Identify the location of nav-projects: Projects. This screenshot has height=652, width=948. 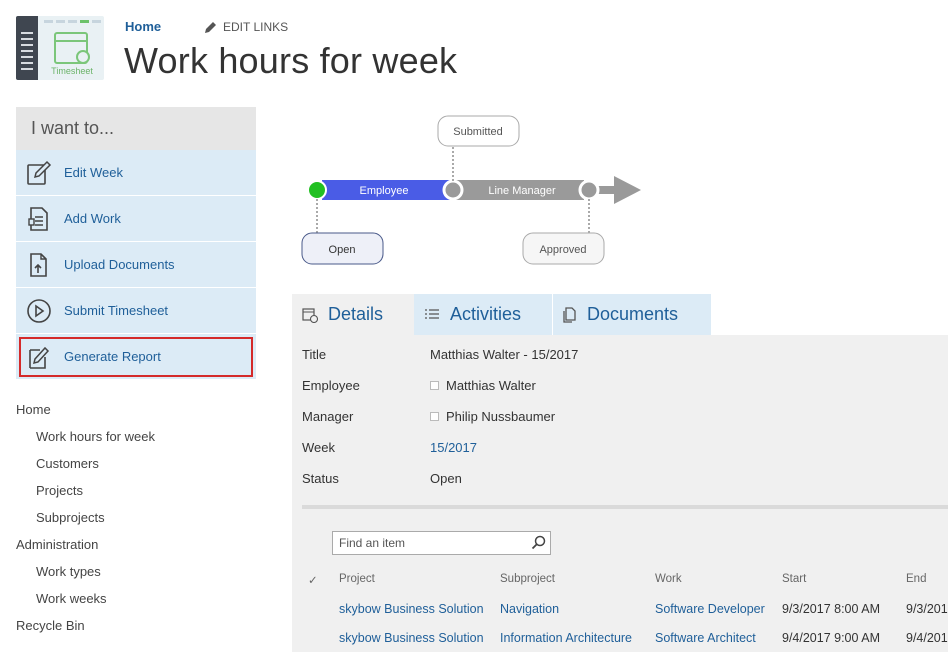
(136, 494).